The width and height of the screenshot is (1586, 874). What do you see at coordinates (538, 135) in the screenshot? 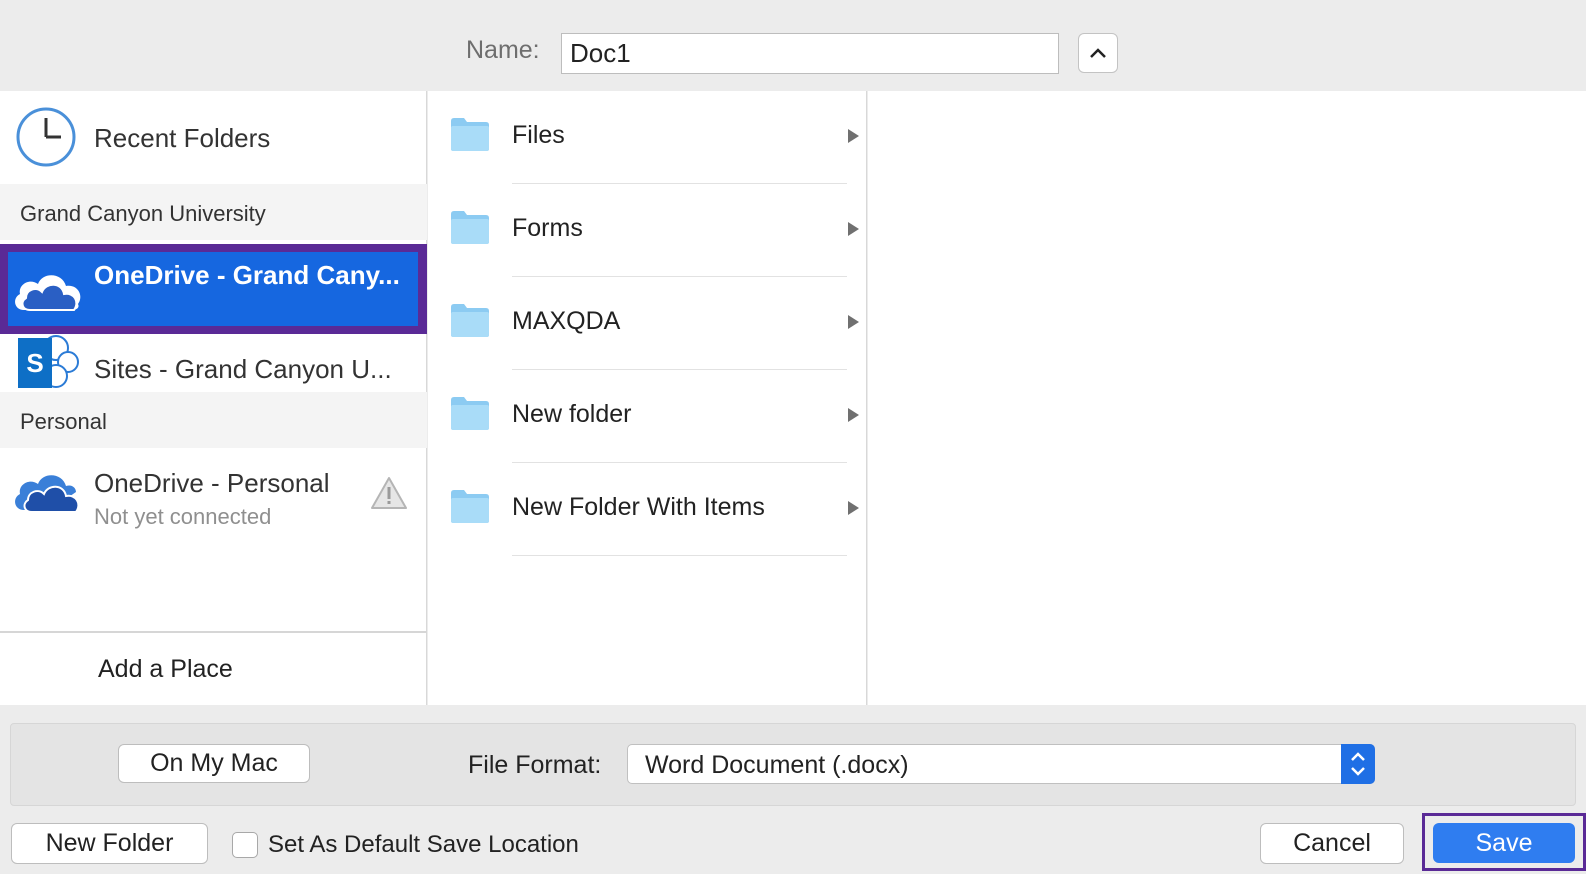
I see `folder-name: Files` at bounding box center [538, 135].